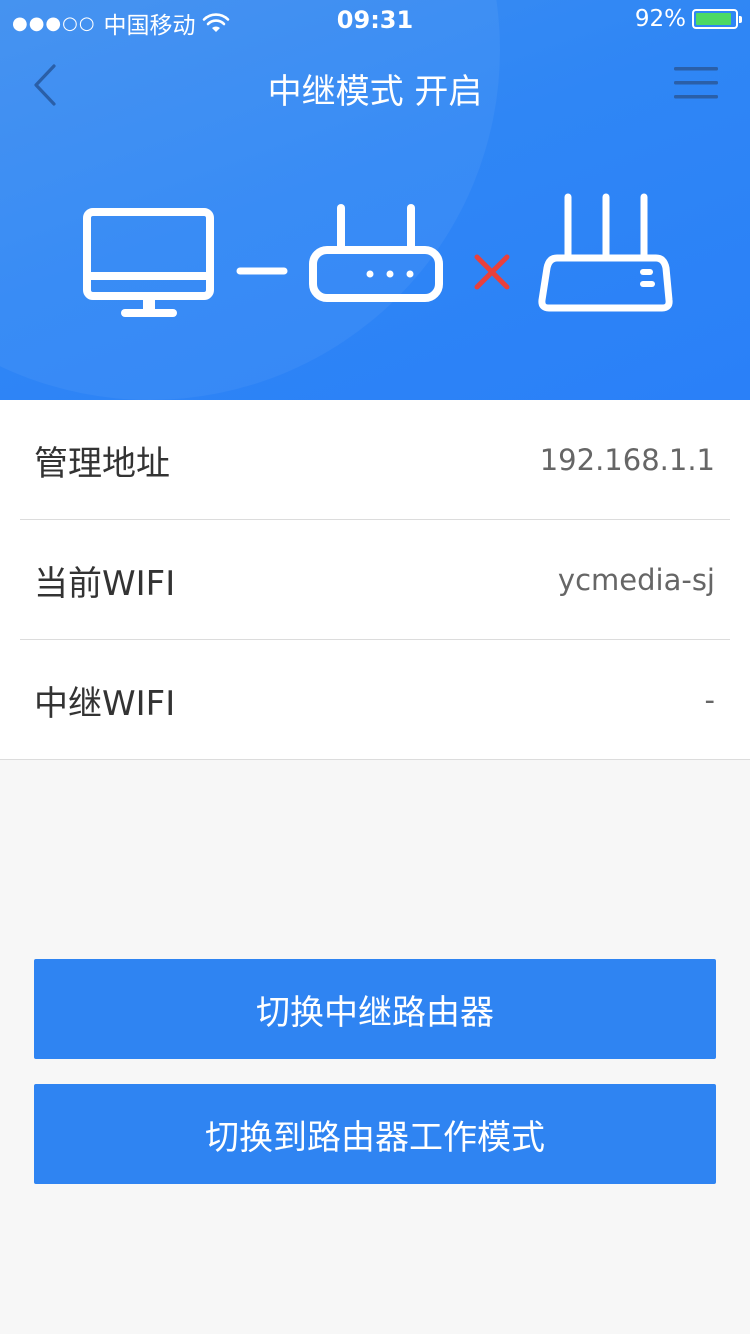  What do you see at coordinates (375, 460) in the screenshot?
I see `info-row-admin-address: 管理地址 192.168.1.1` at bounding box center [375, 460].